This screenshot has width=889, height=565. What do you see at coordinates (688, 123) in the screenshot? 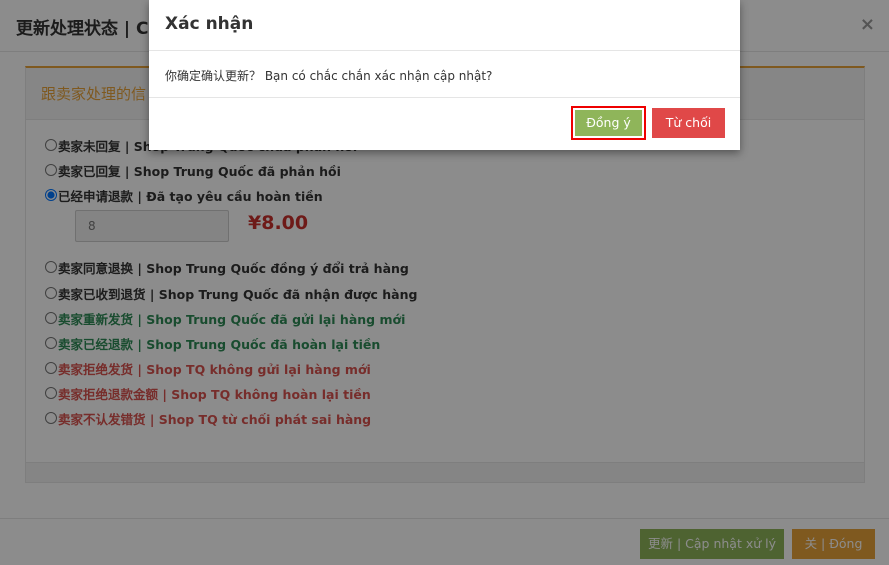
I see `reject-button: Từ chối` at bounding box center [688, 123].